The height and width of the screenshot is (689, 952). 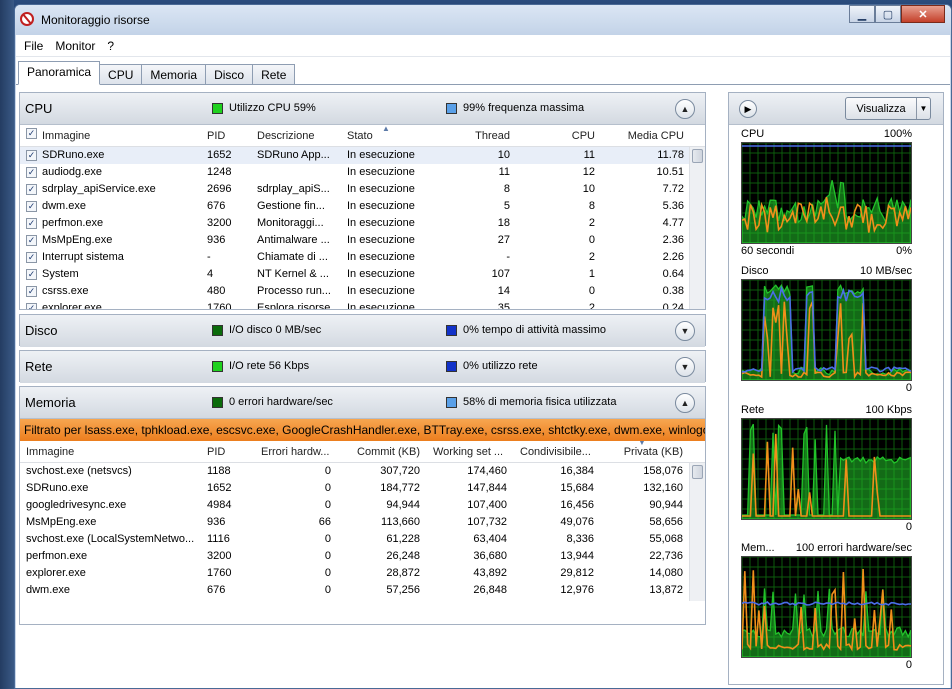 I want to click on maximize-button: ▢, so click(x=888, y=14).